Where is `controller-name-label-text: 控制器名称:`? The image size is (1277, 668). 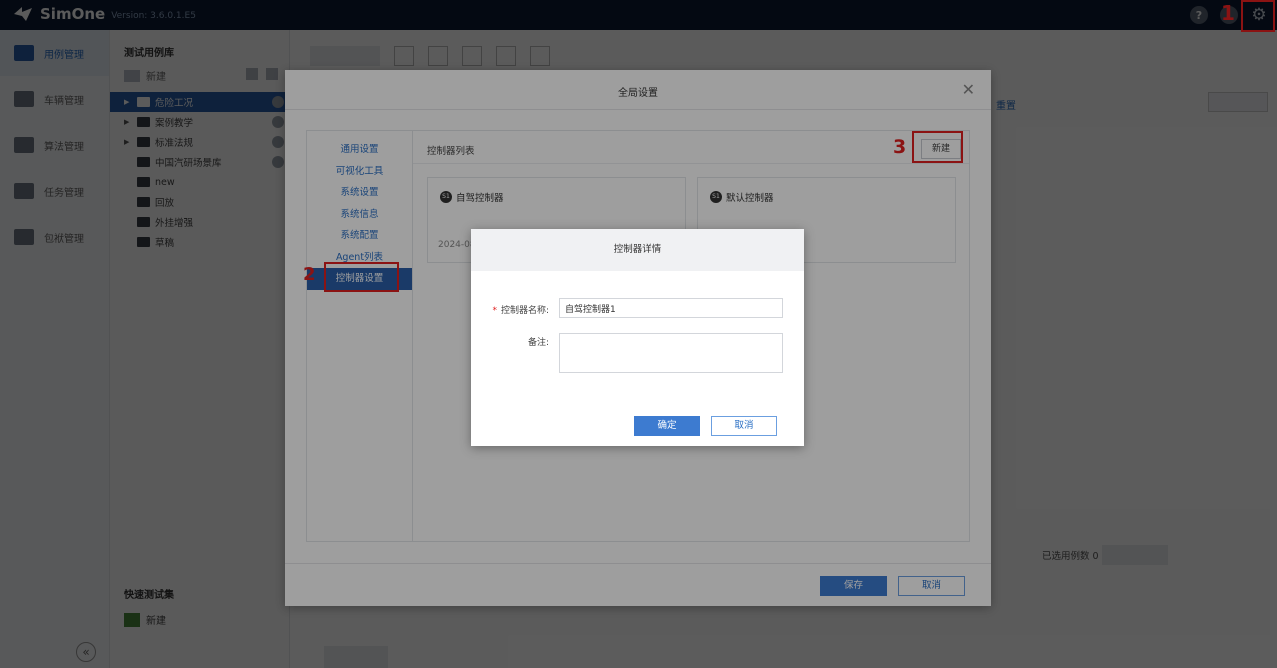 controller-name-label-text: 控制器名称: is located at coordinates (524, 311).